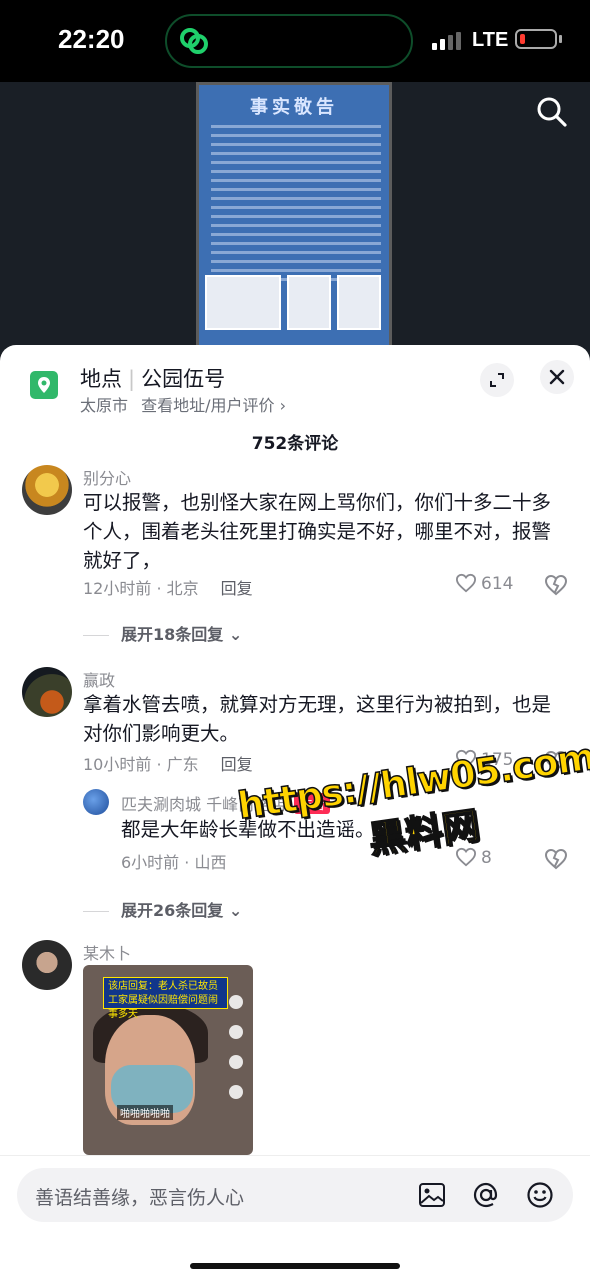 This screenshot has width=590, height=1280. Describe the element at coordinates (295, 384) in the screenshot. I see `location-header: 地点 | 公园伍号 太原市 查看地址/用户评价 ›` at that location.